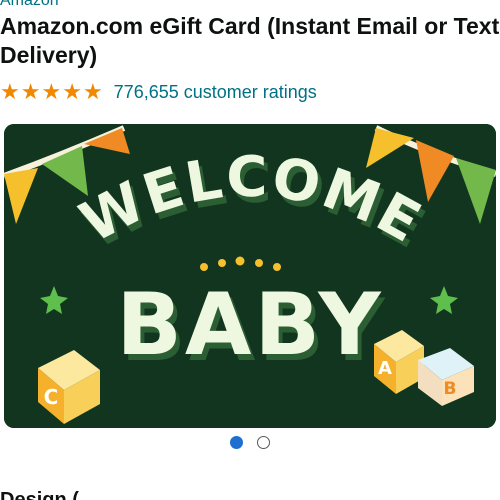 This screenshot has height=500, width=500. What do you see at coordinates (450, 389) in the screenshot?
I see `block-b-label: B` at bounding box center [450, 389].